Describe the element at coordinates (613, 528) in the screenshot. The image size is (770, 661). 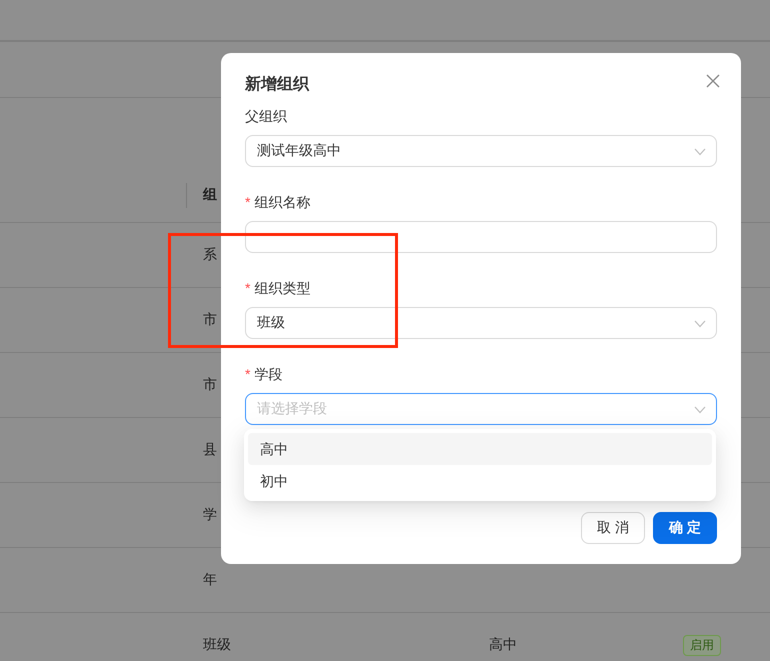
I see `cancel-button: 取 消` at that location.